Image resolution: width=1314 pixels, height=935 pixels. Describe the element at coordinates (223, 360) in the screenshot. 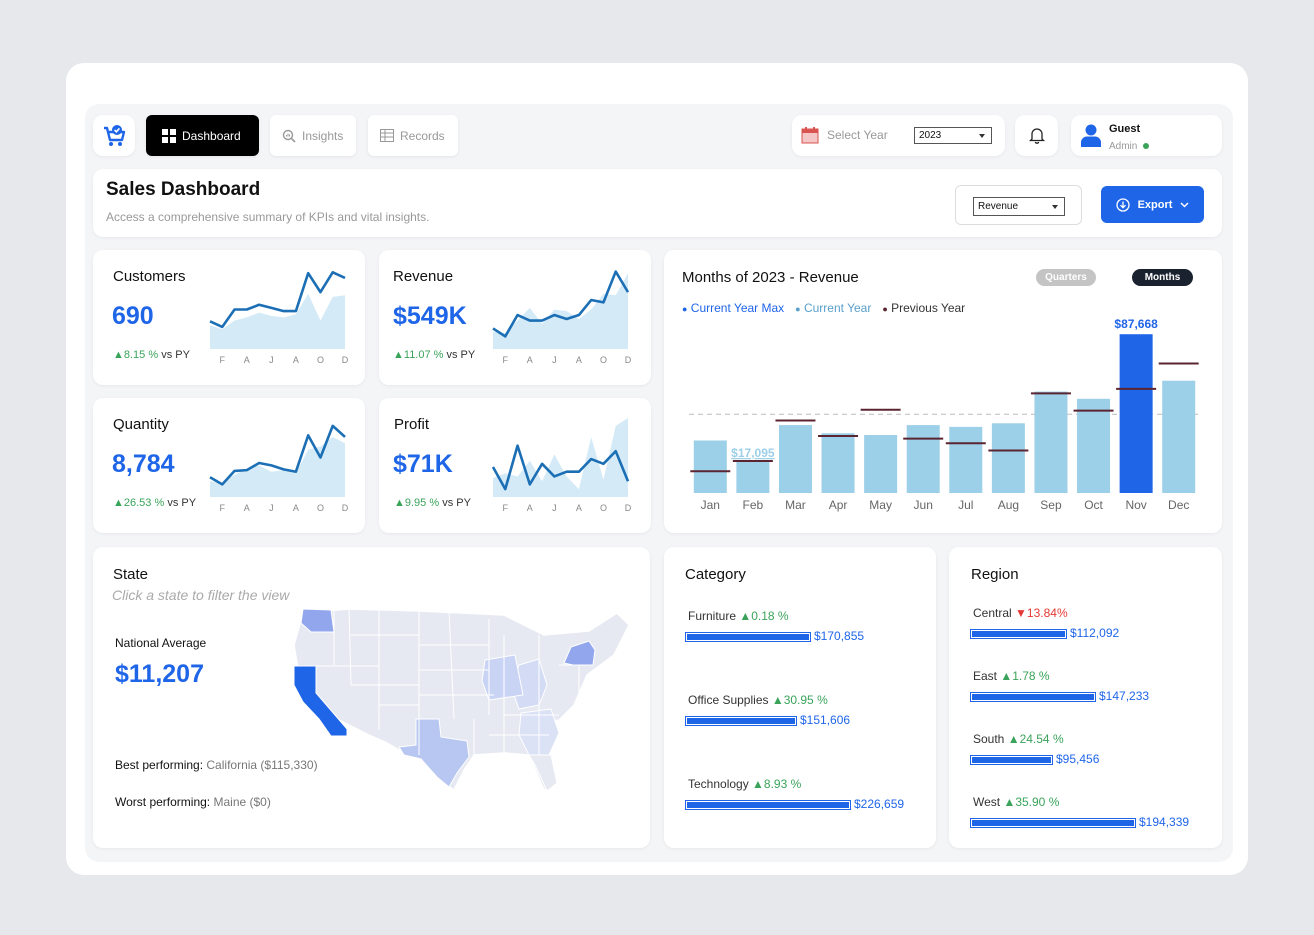

I see `sparkline-month-label: F` at that location.